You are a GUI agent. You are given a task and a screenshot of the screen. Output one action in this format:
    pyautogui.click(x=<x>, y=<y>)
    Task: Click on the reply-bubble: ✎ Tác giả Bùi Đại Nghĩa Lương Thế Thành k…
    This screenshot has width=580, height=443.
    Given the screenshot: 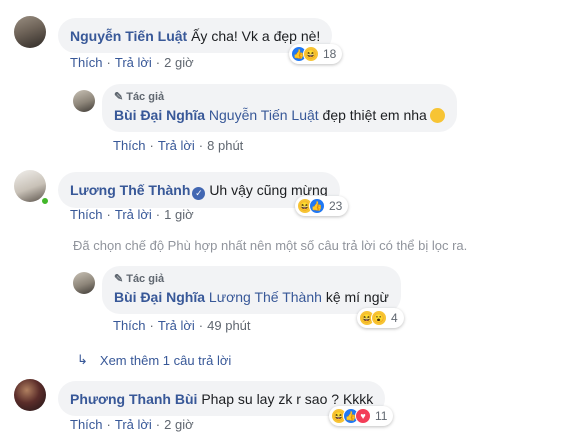 What is the action you would take?
    pyautogui.click(x=251, y=290)
    